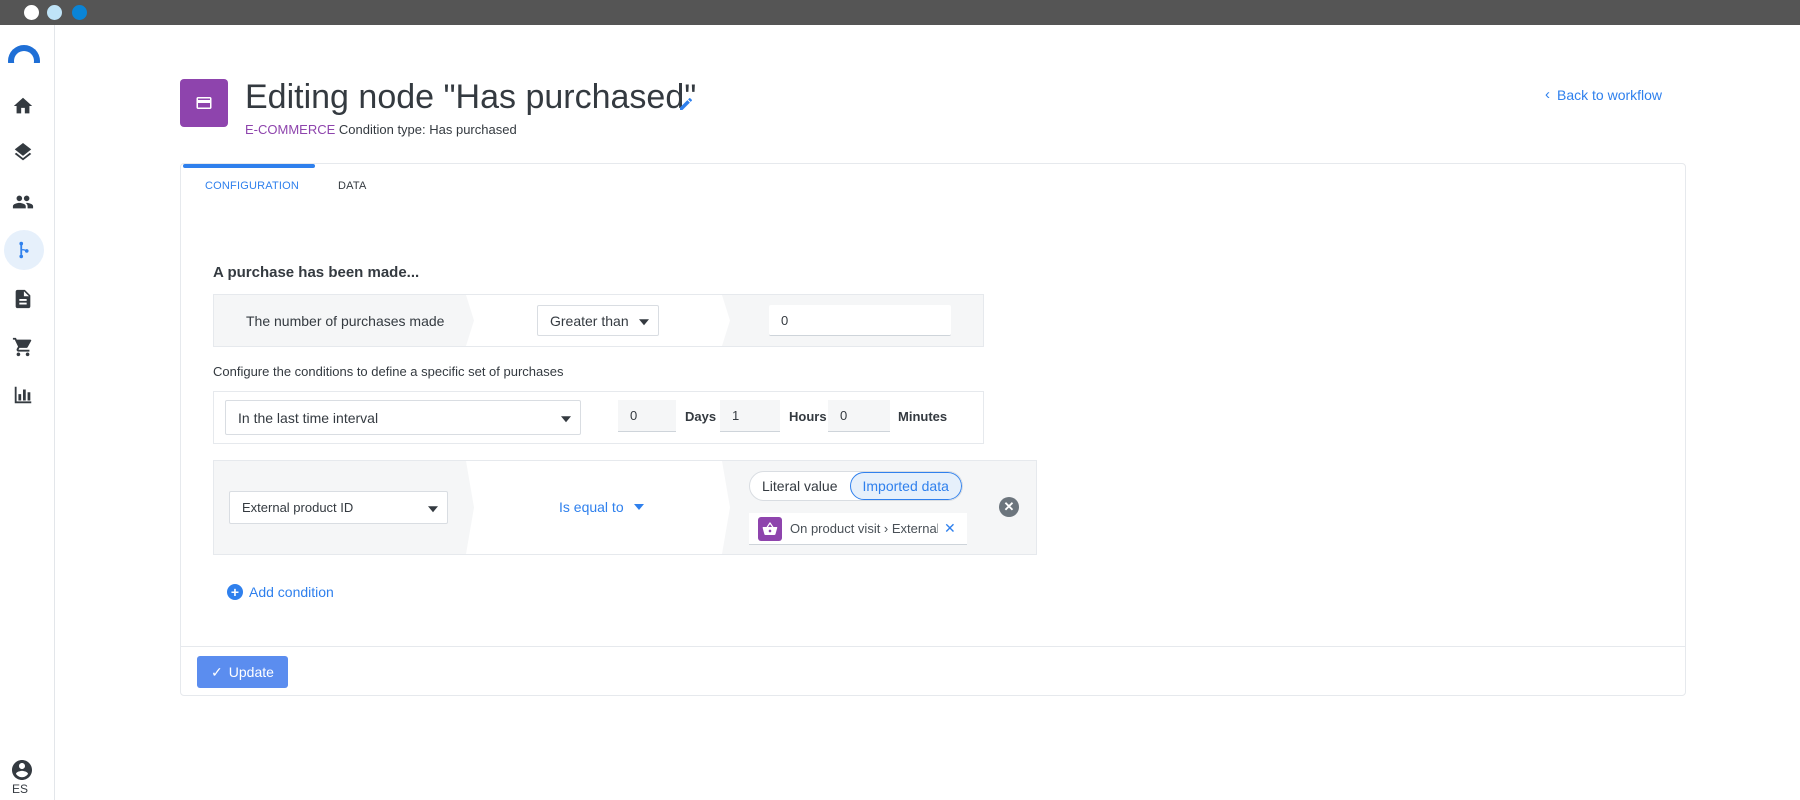 This screenshot has width=1800, height=800. Describe the element at coordinates (785, 320) in the screenshot. I see `purchases-count-value: 0` at that location.